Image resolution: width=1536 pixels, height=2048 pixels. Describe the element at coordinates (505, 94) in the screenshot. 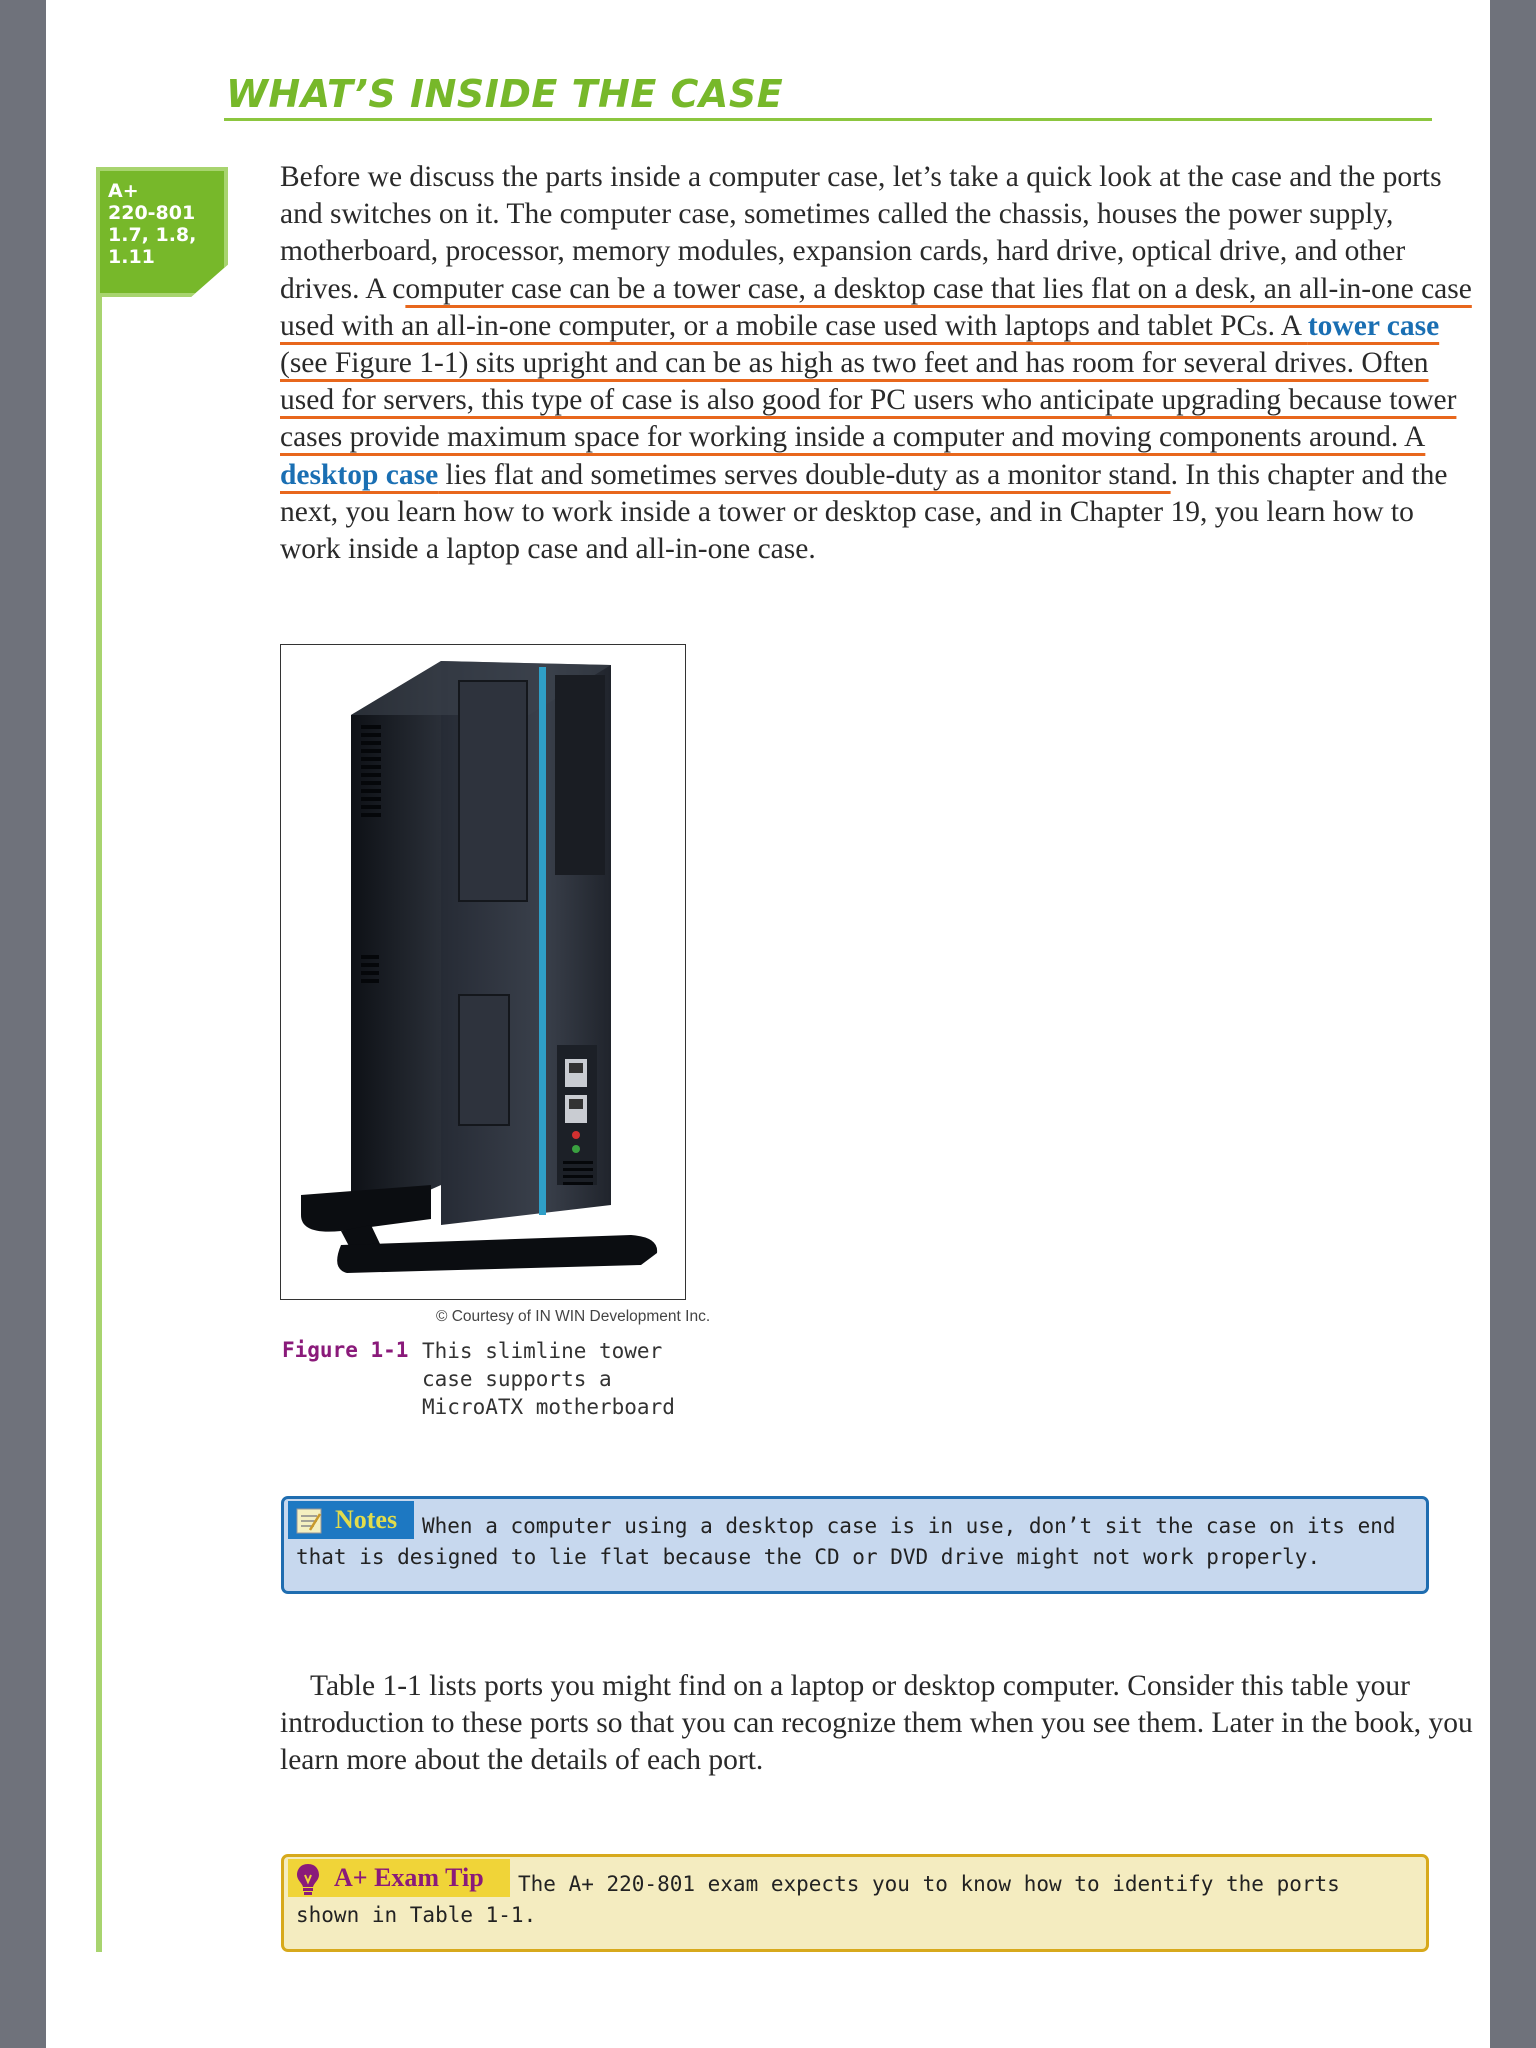

I see `section-heading: WHAT’S INSIDE THE CASE` at that location.